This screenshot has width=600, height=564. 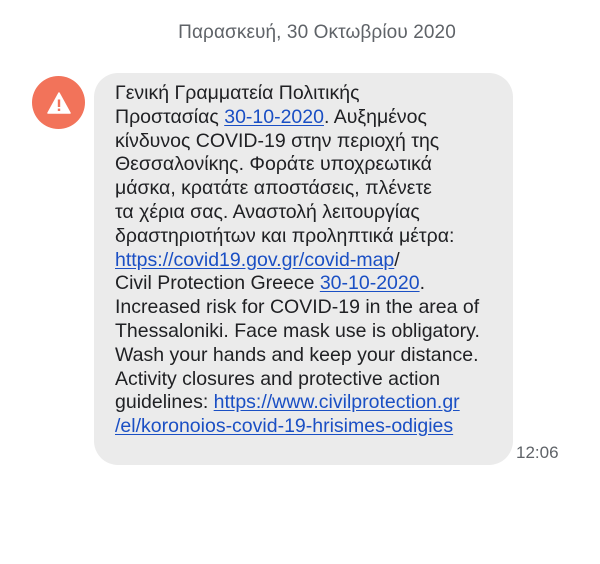 I want to click on message-line: /el/koronoios-covid-19-hrisimes-odigies, so click(x=314, y=427).